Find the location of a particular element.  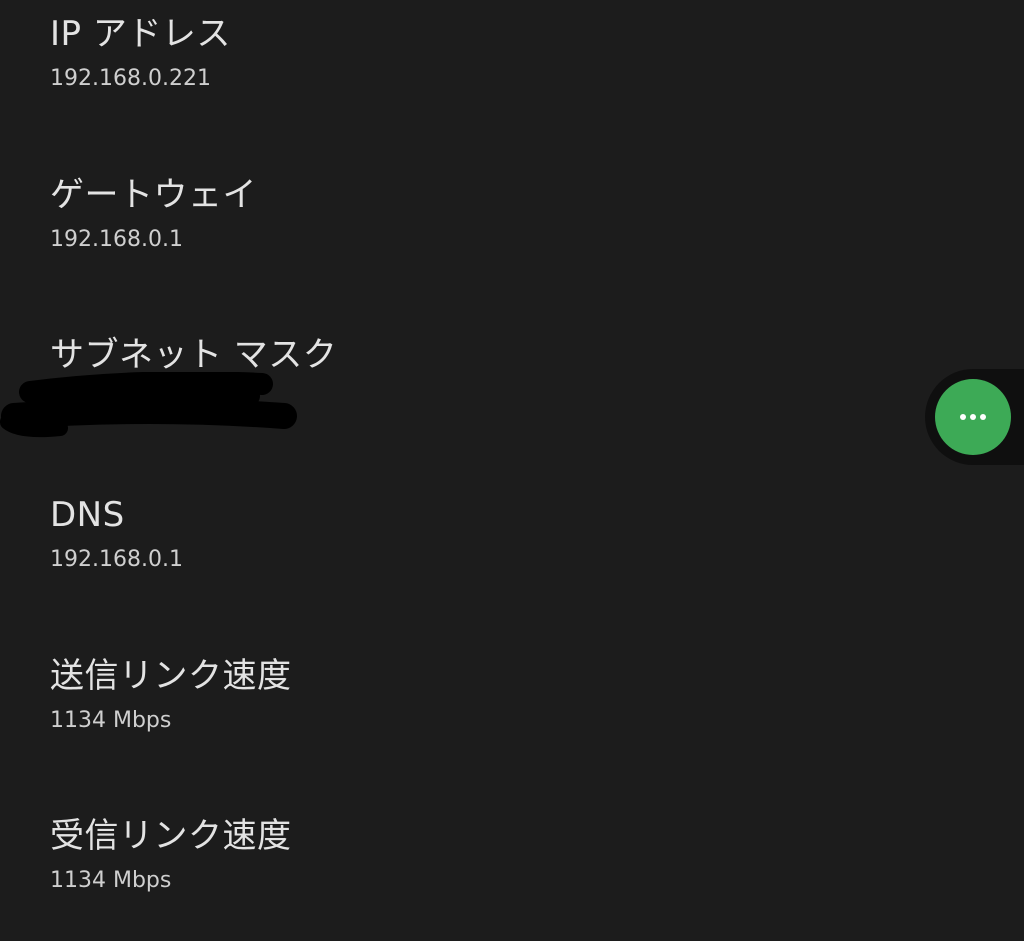

gateway-label: ゲートウェイ is located at coordinates (153, 195).